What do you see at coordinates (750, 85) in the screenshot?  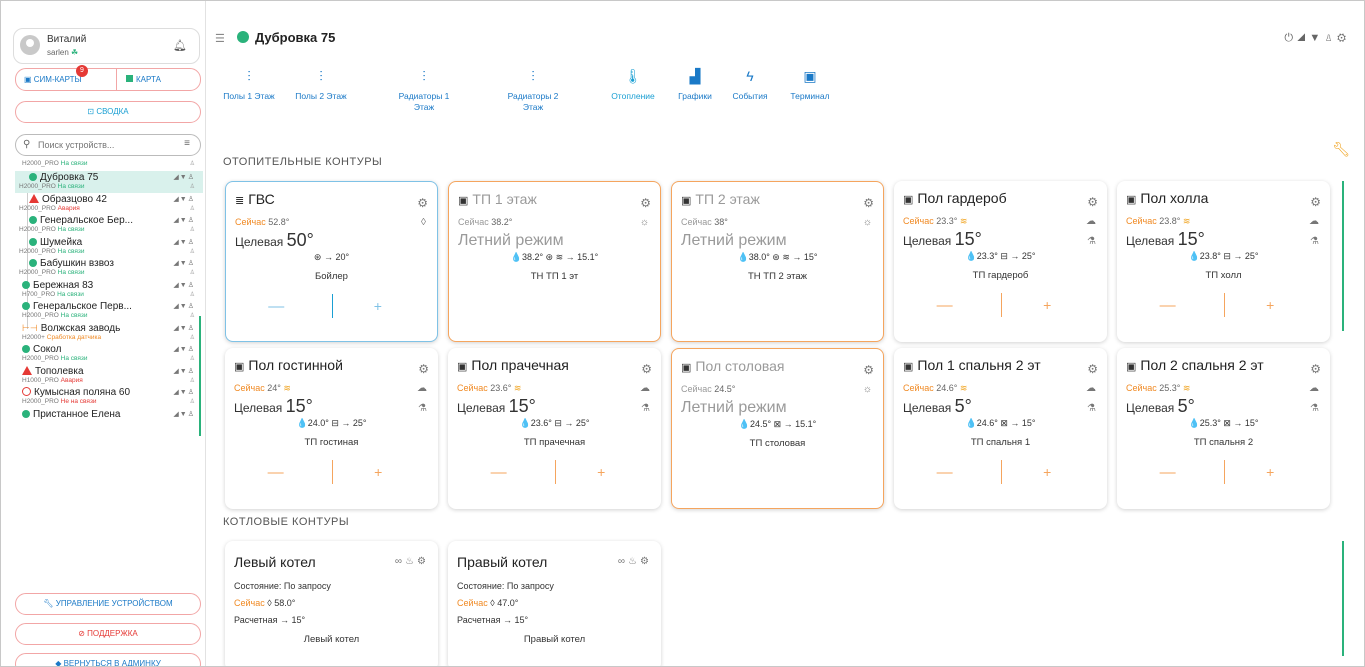 I see `tab-events: ϟ События` at bounding box center [750, 85].